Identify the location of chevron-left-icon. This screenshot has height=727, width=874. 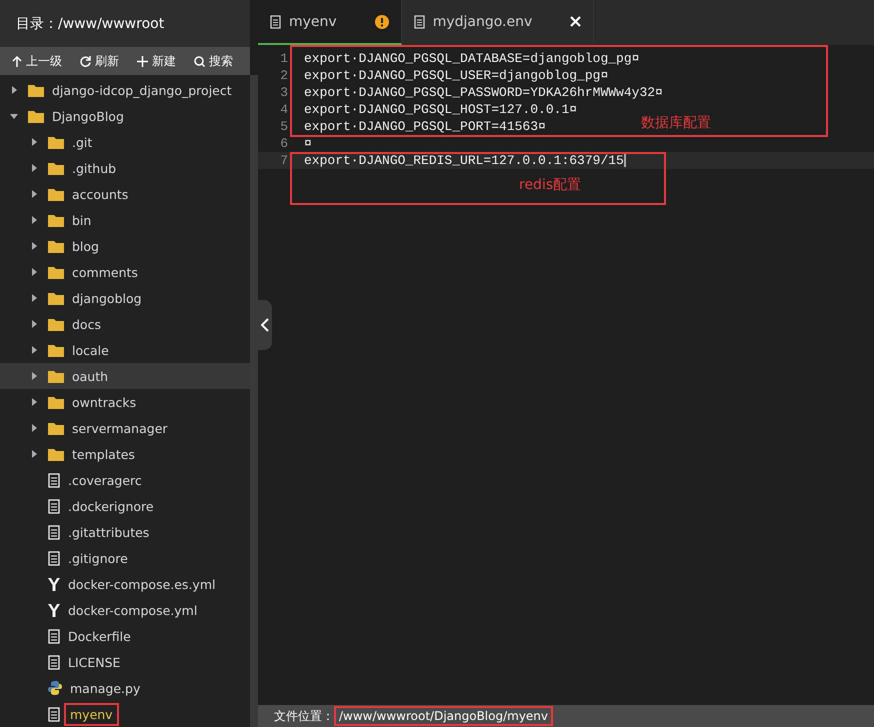
(265, 325).